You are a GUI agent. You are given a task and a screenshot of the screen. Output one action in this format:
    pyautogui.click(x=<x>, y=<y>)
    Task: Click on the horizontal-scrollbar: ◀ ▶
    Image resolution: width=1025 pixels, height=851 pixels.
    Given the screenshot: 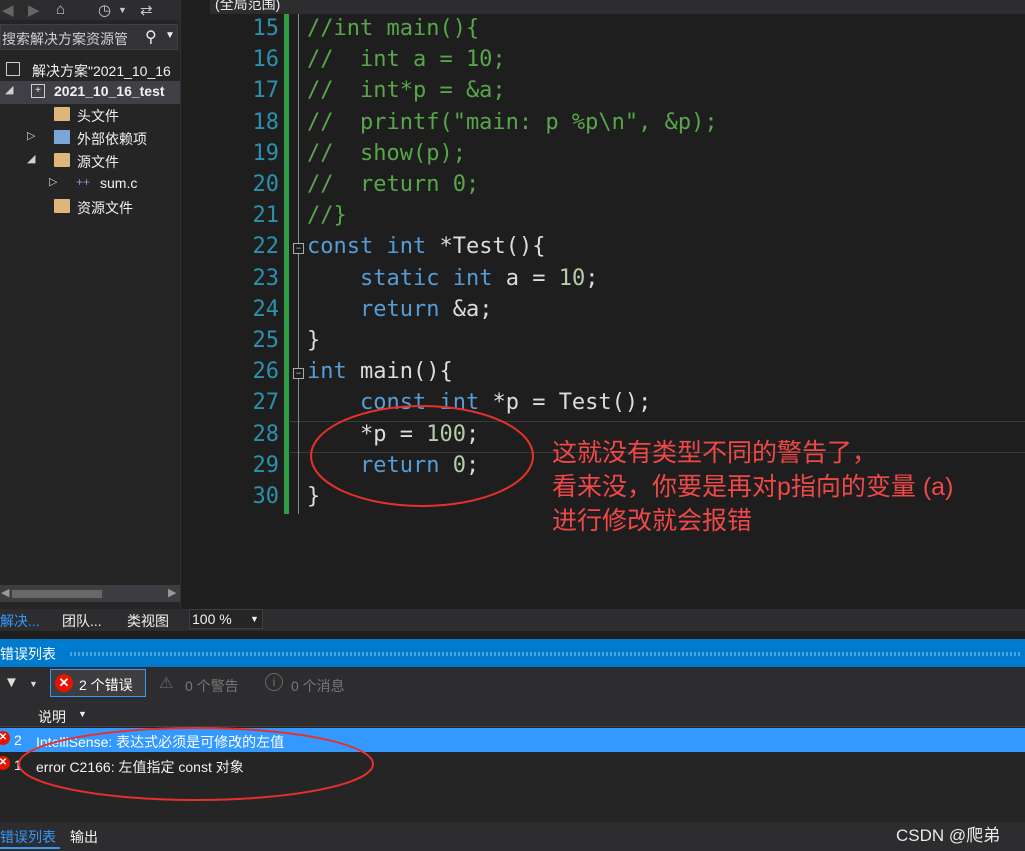 What is the action you would take?
    pyautogui.click(x=90, y=593)
    